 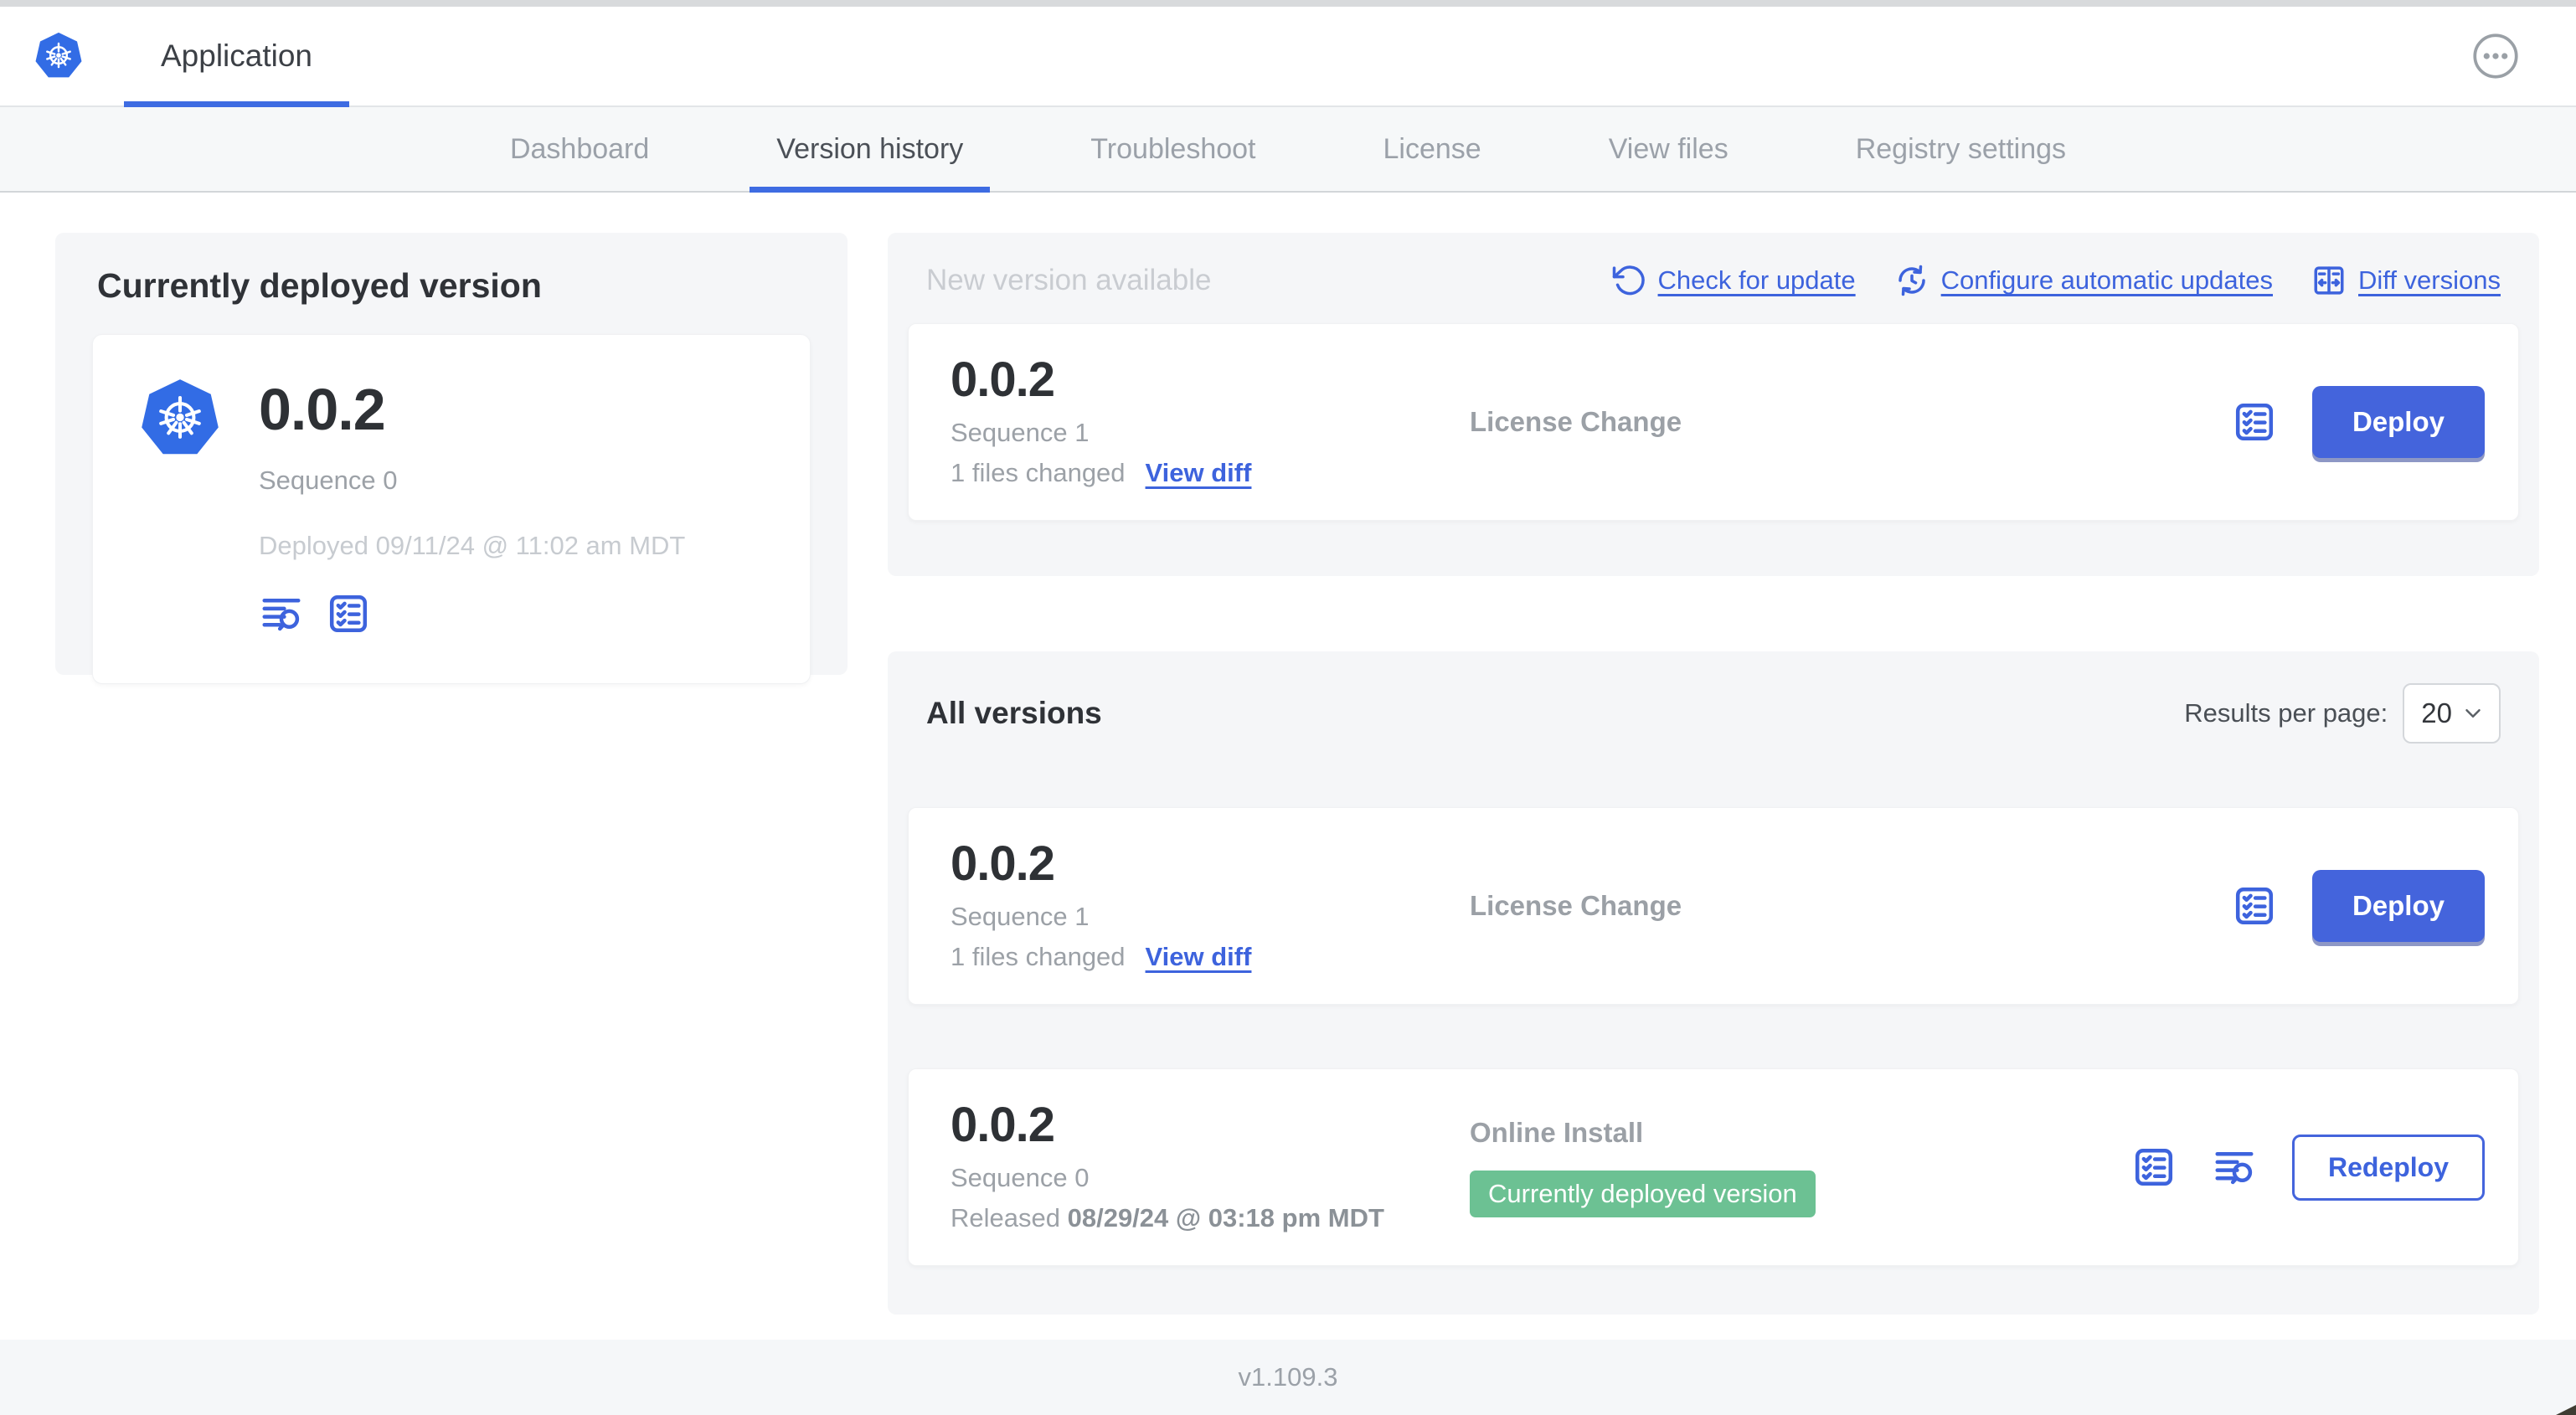 I want to click on tab-version-history: Version history, so click(x=870, y=150).